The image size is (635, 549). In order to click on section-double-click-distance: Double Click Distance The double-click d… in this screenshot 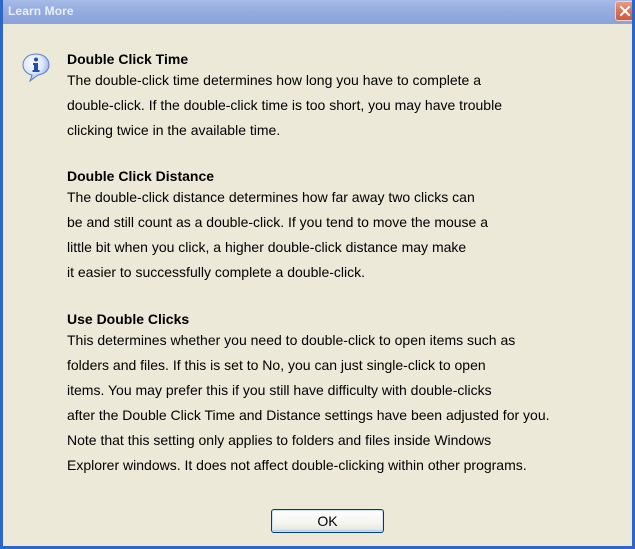, I will do `click(277, 226)`.